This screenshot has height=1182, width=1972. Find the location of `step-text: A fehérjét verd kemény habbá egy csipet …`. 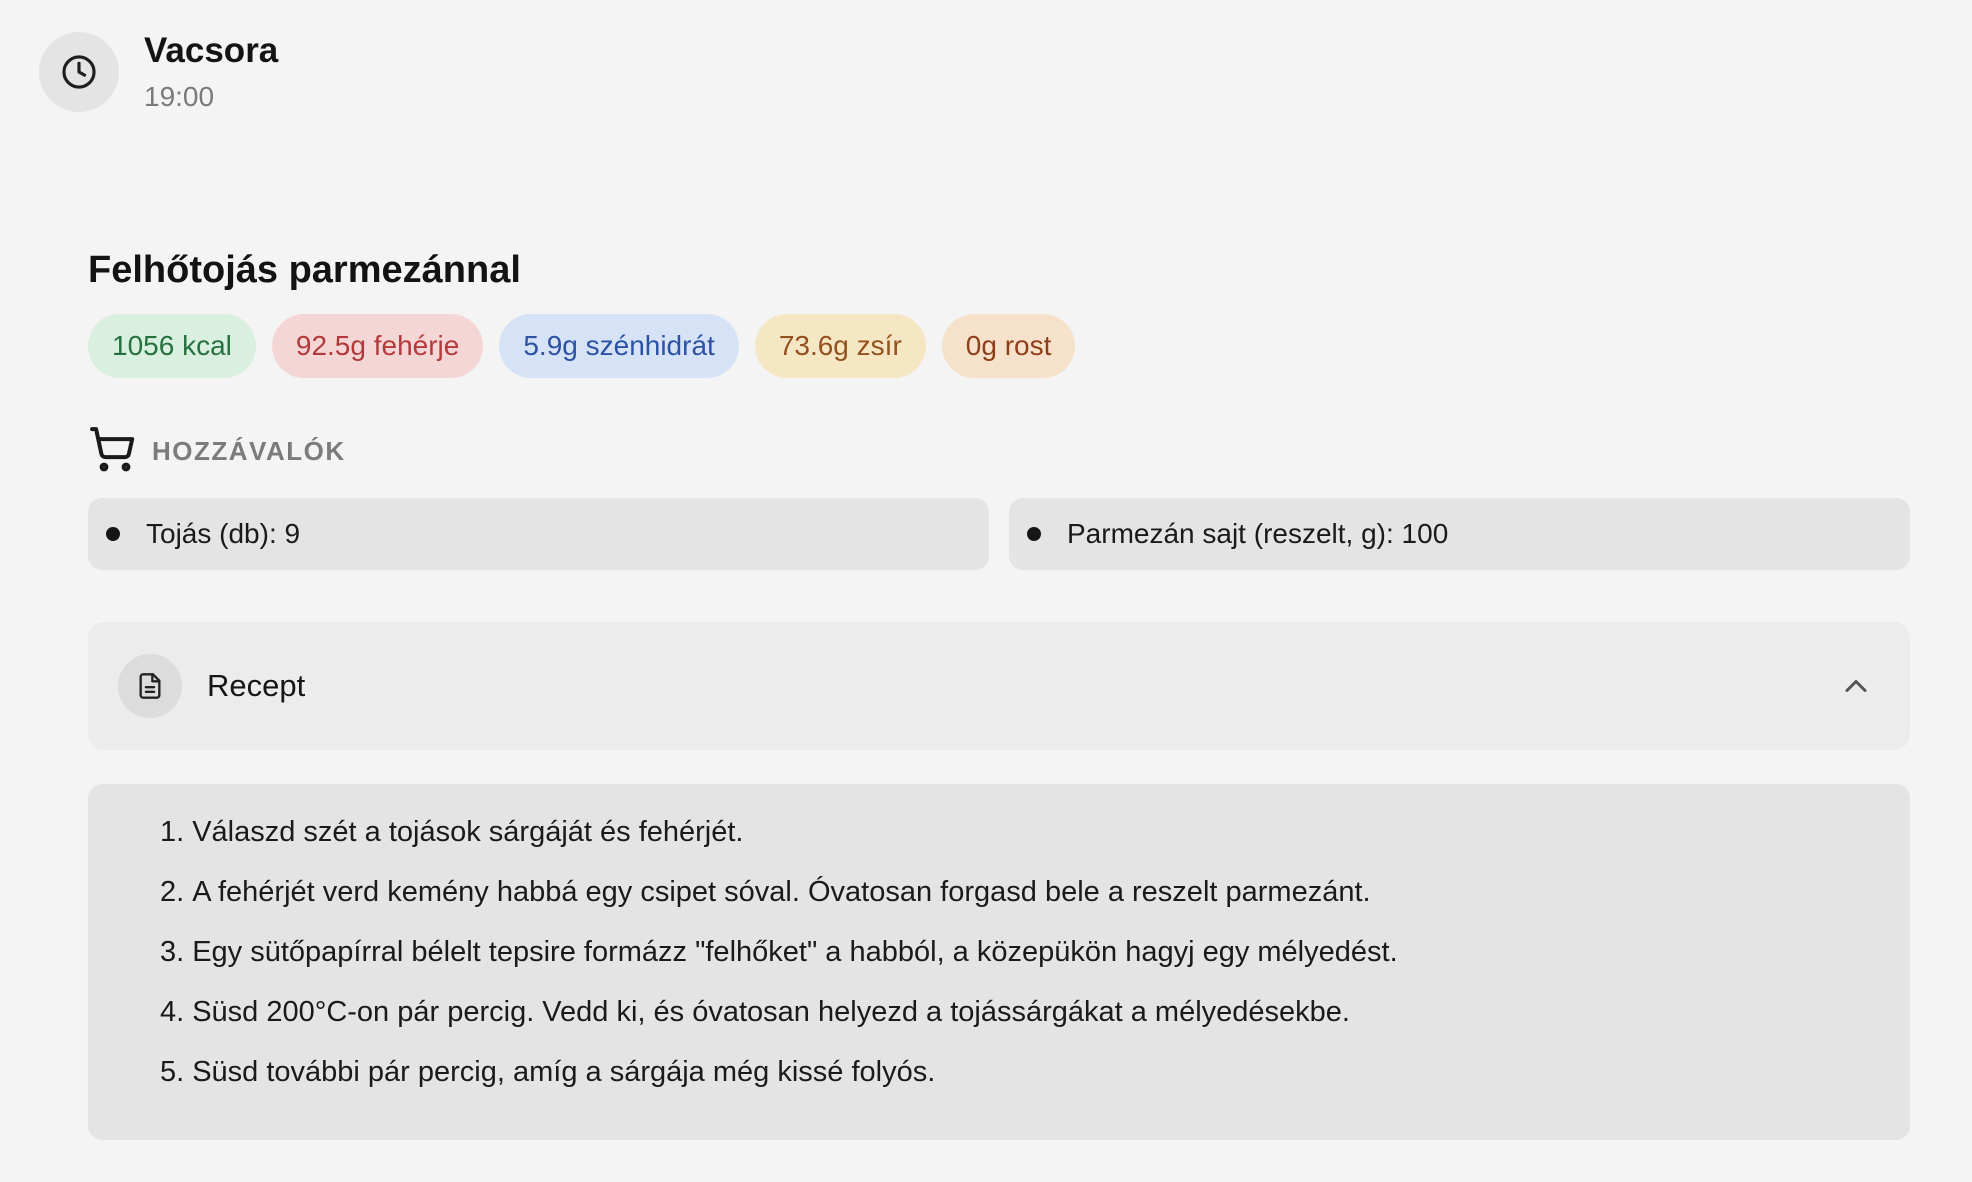

step-text: A fehérjét verd kemény habbá egy csipet … is located at coordinates (781, 892).